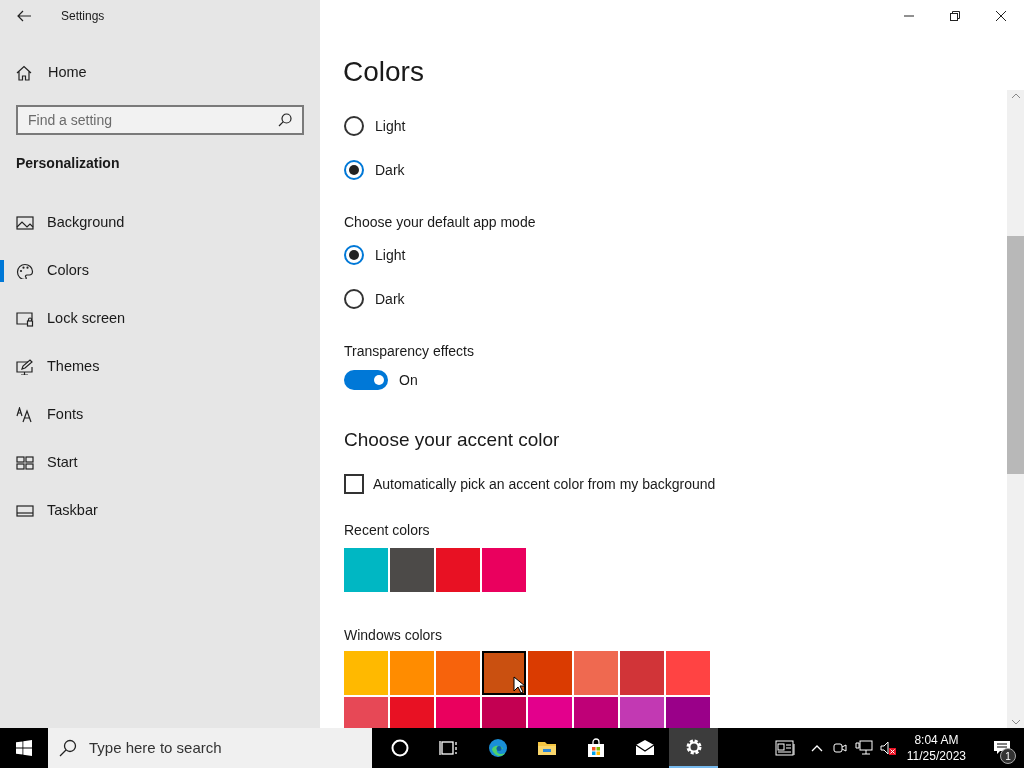 Image resolution: width=1024 pixels, height=768 pixels. Describe the element at coordinates (519, 685) in the screenshot. I see `mouse-pointer-icon` at that location.